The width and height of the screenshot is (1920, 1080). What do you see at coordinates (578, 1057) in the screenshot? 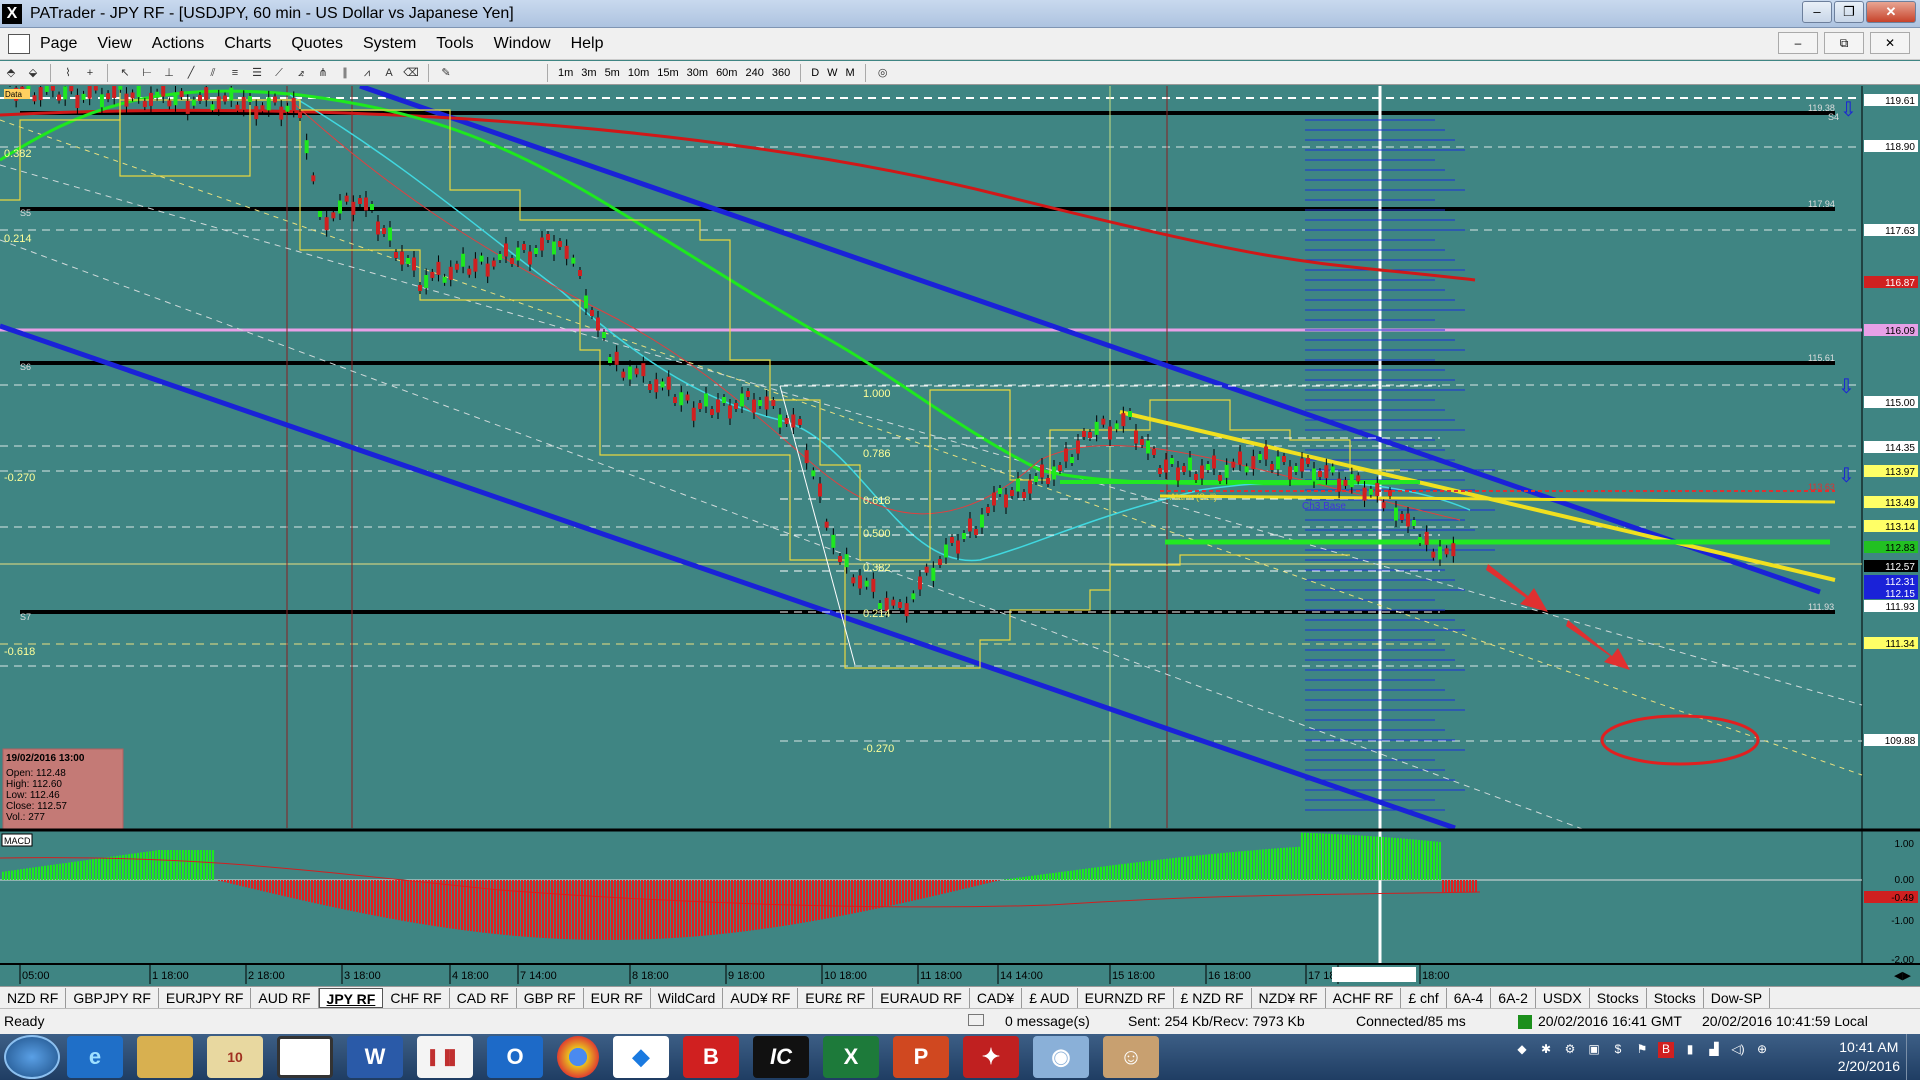
I see `chrome-icon` at bounding box center [578, 1057].